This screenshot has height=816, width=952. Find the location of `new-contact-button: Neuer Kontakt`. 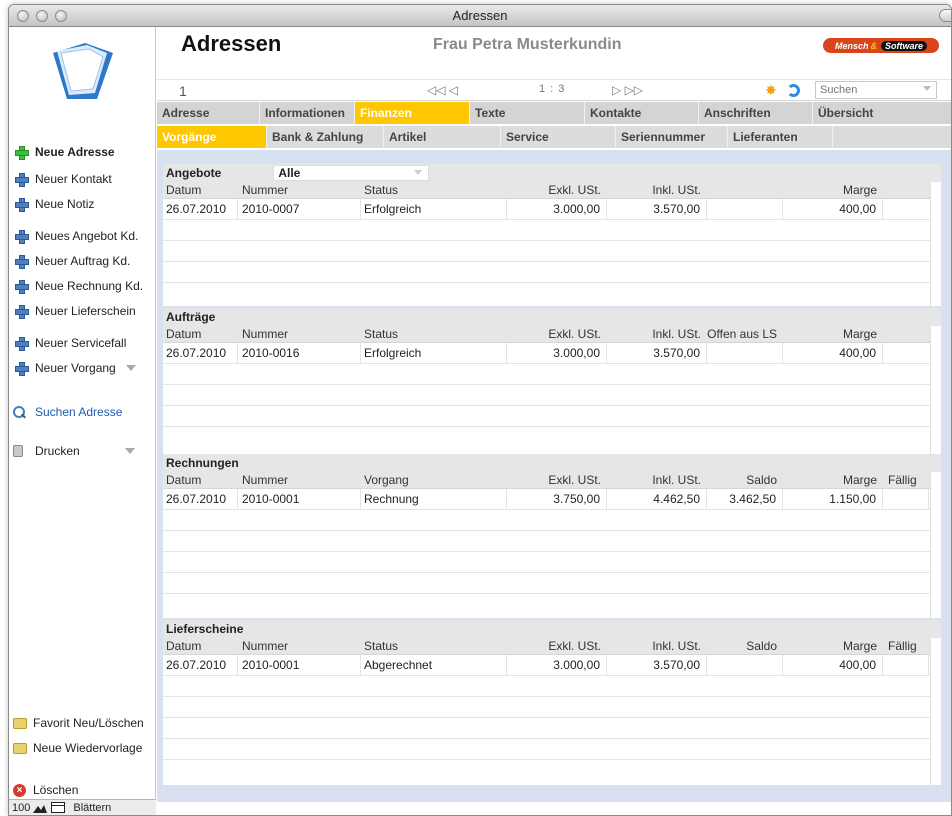

new-contact-button: Neuer Kontakt is located at coordinates (62, 179).